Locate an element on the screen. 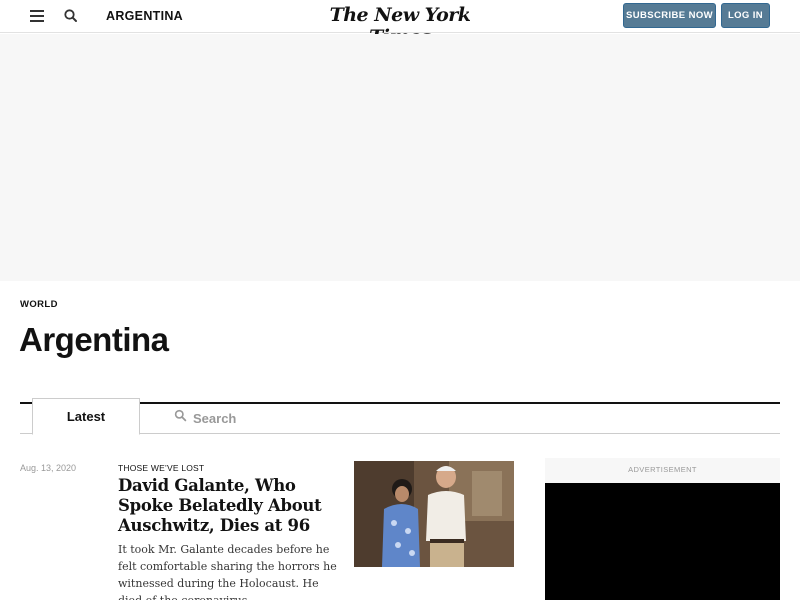 The height and width of the screenshot is (600, 800). section-name: ARGENTINA is located at coordinates (144, 16).